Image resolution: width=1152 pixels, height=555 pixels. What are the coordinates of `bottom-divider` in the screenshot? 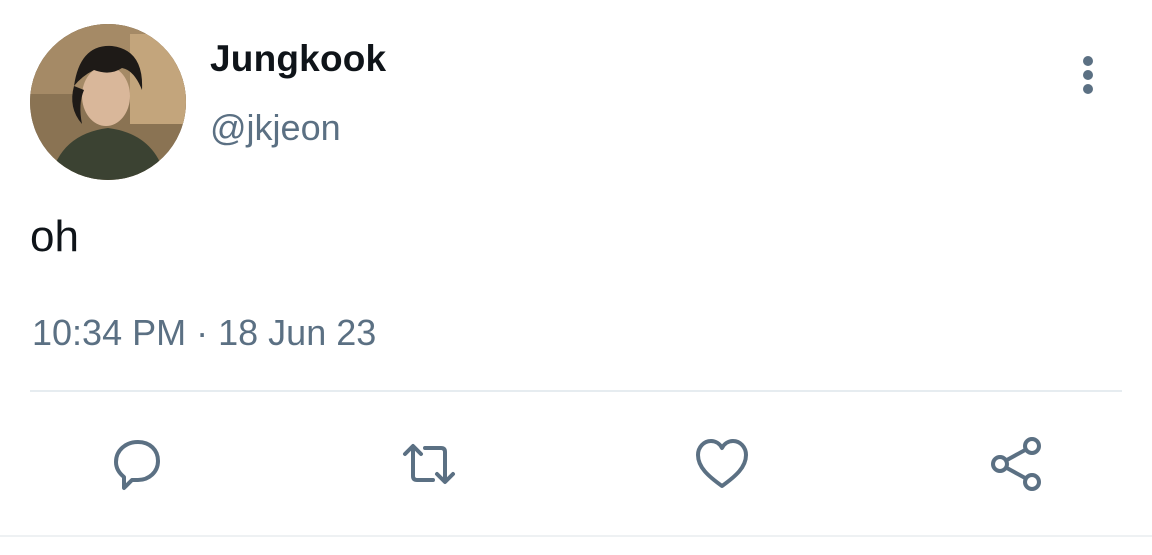 It's located at (576, 536).